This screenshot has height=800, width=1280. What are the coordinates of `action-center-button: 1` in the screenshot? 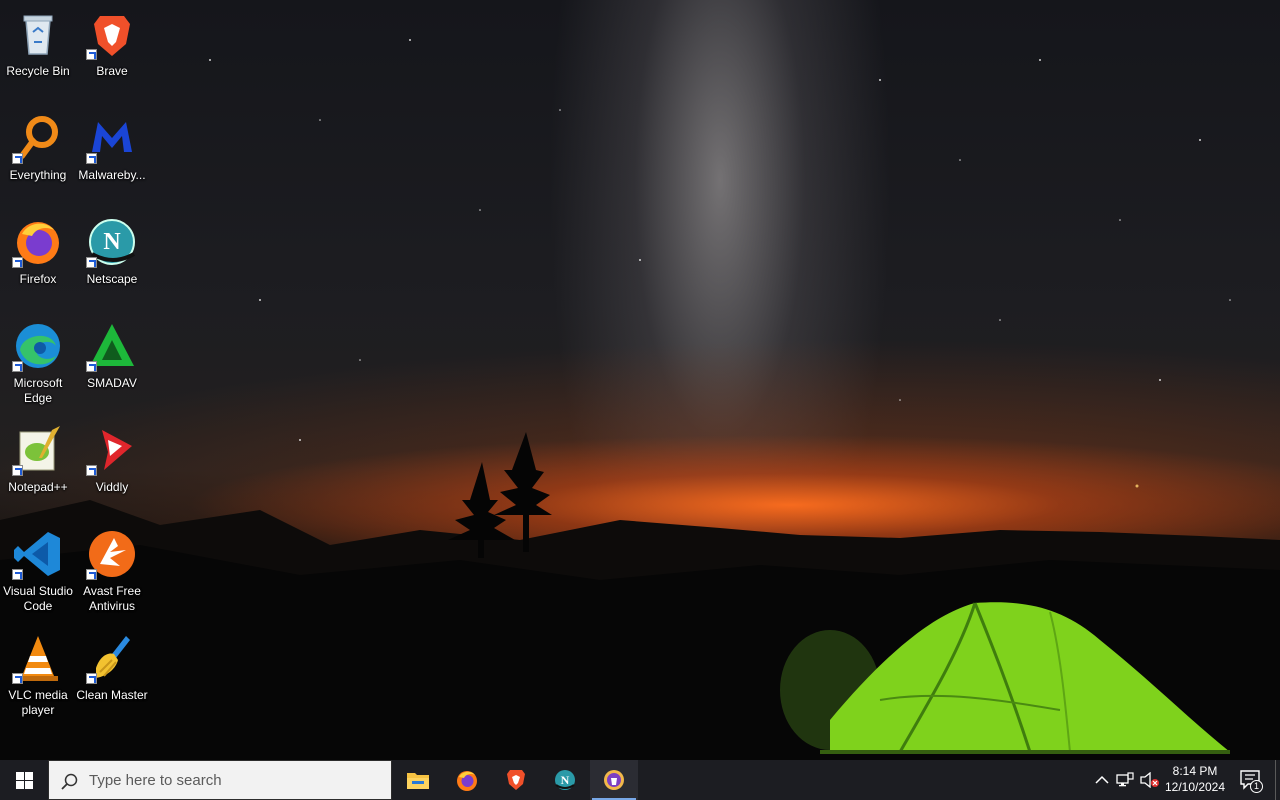 It's located at (1251, 780).